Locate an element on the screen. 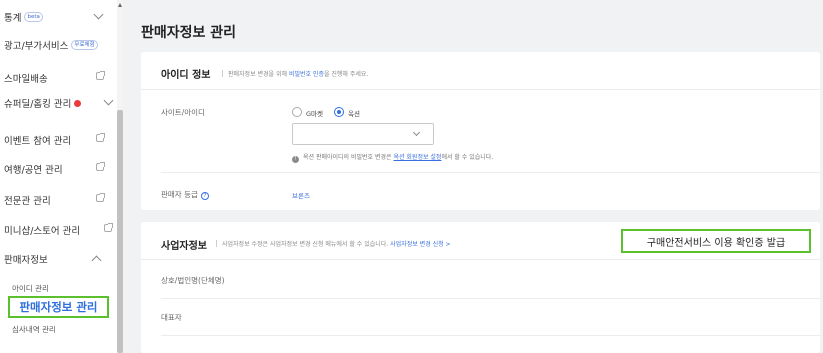 The image size is (823, 353). password-auth-link: 비밀번호 인증 is located at coordinates (306, 74).